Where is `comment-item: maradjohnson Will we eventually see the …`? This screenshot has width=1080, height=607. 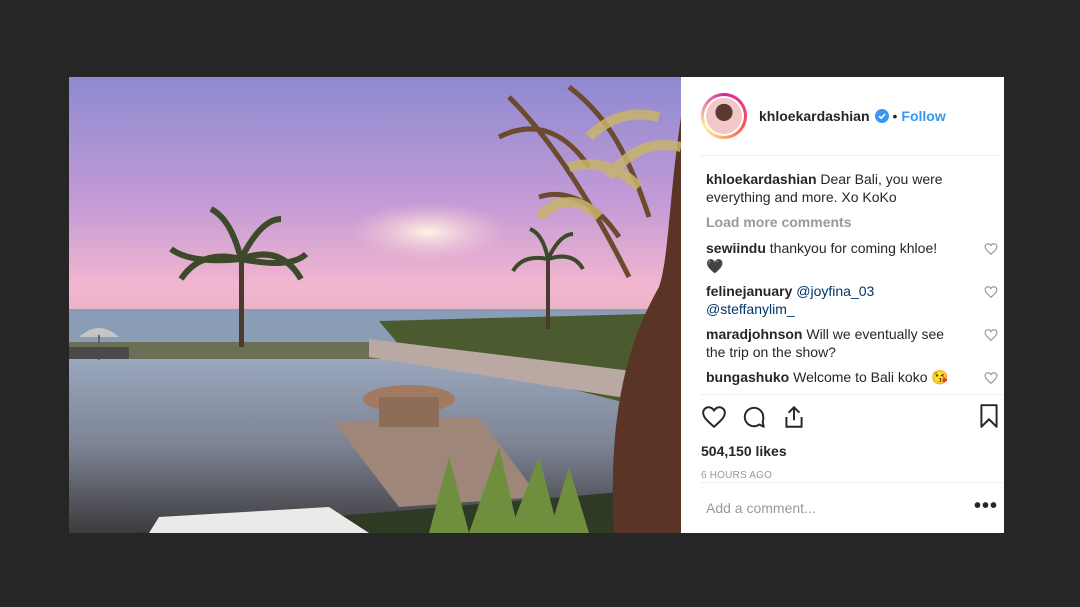
comment-item: maradjohnson Will we eventually see the … is located at coordinates (852, 343).